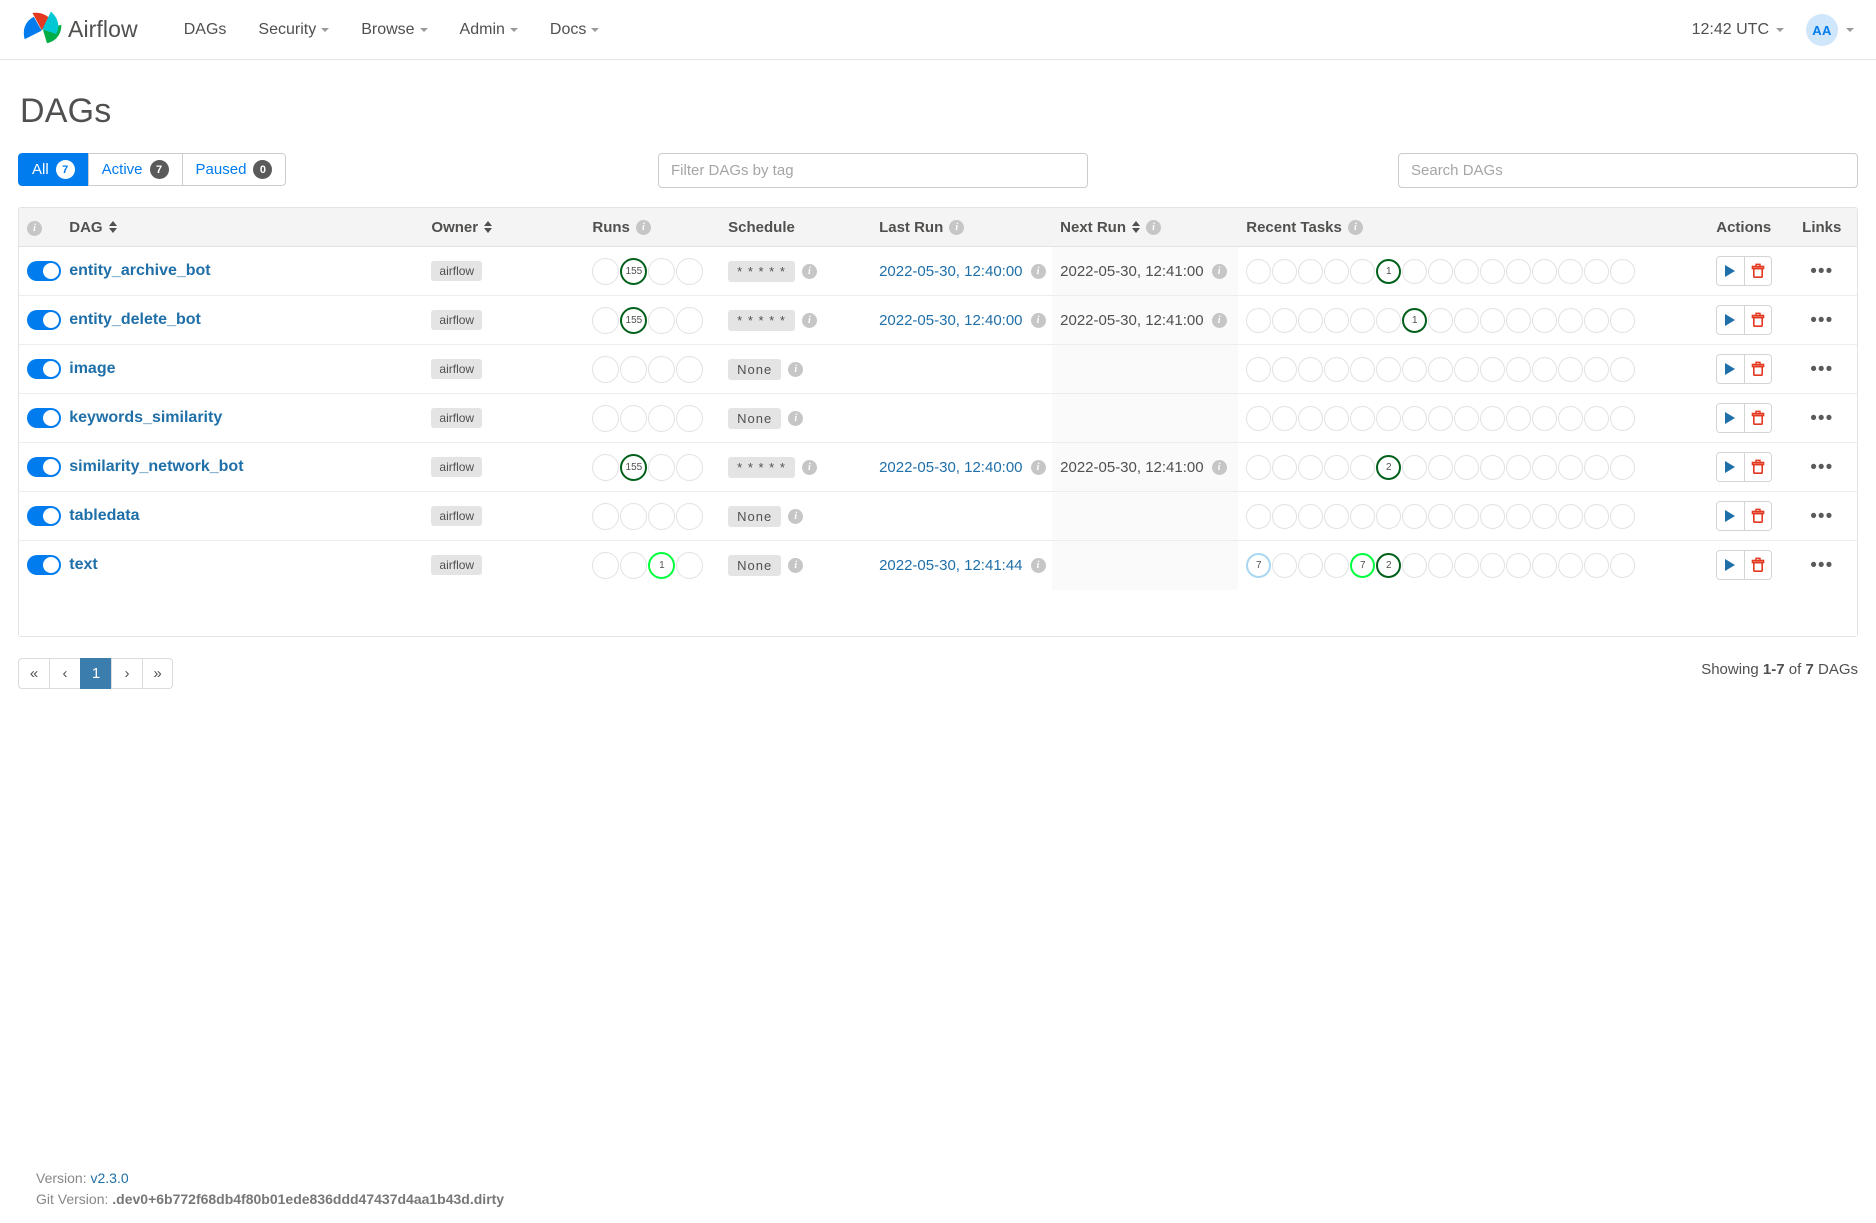 This screenshot has height=1223, width=1876. Describe the element at coordinates (134, 169) in the screenshot. I see `filter-tab-active: Active 7` at that location.